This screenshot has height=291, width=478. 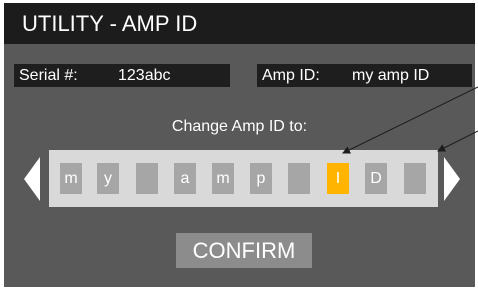 I want to click on callout-lines, so click(x=410, y=120).